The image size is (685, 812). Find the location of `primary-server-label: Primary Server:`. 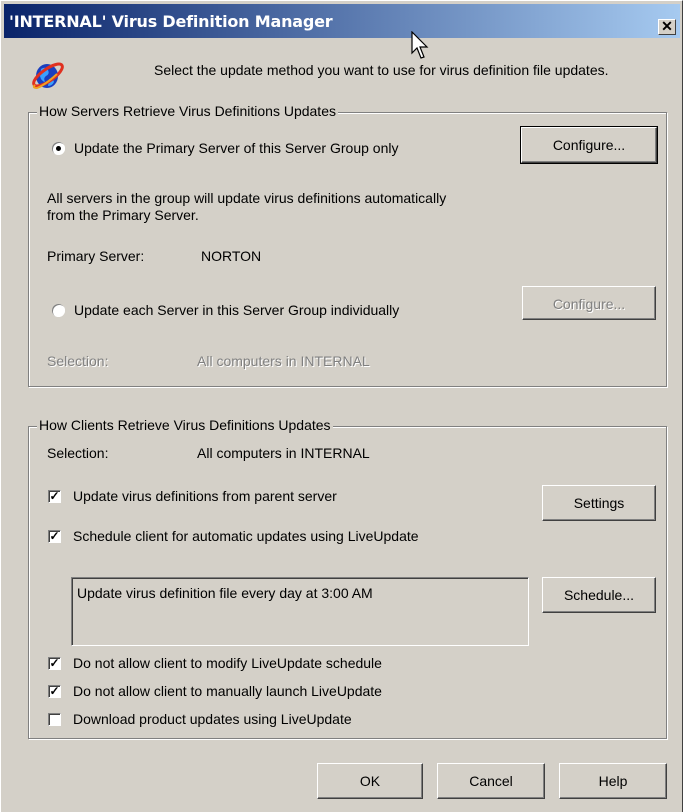

primary-server-label: Primary Server: is located at coordinates (96, 256).